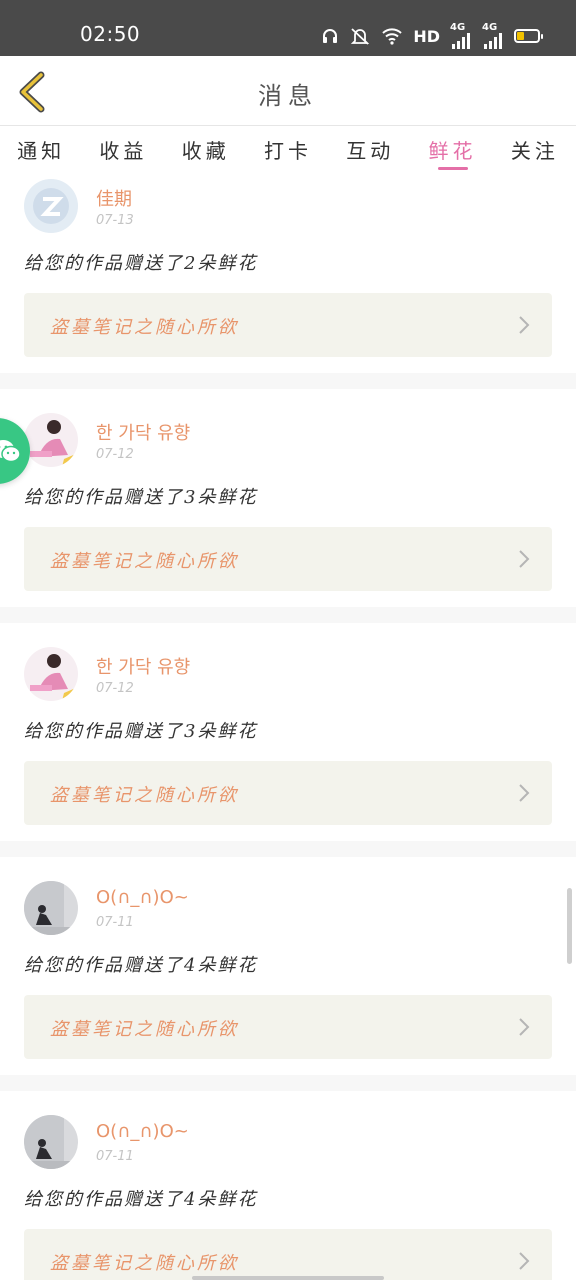 This screenshot has height=1280, width=576. What do you see at coordinates (288, 96) in the screenshot?
I see `page-title: 消息` at bounding box center [288, 96].